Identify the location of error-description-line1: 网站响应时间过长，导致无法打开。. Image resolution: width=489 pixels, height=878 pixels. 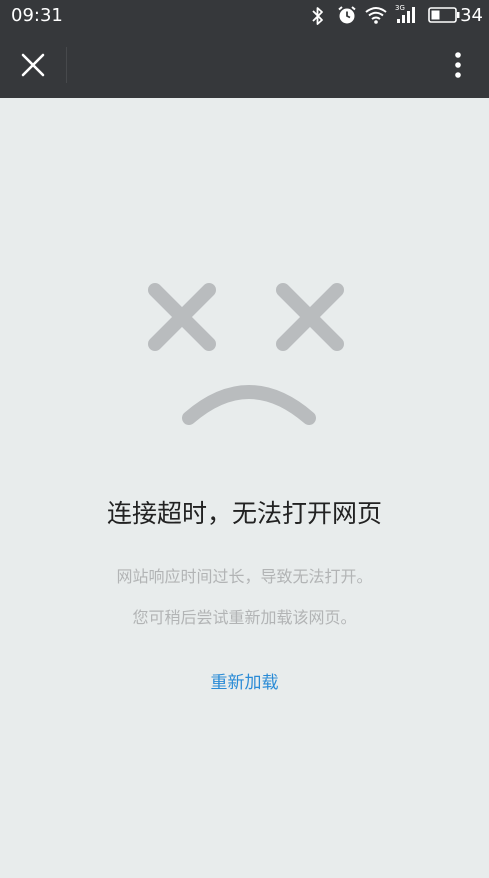
(244, 576).